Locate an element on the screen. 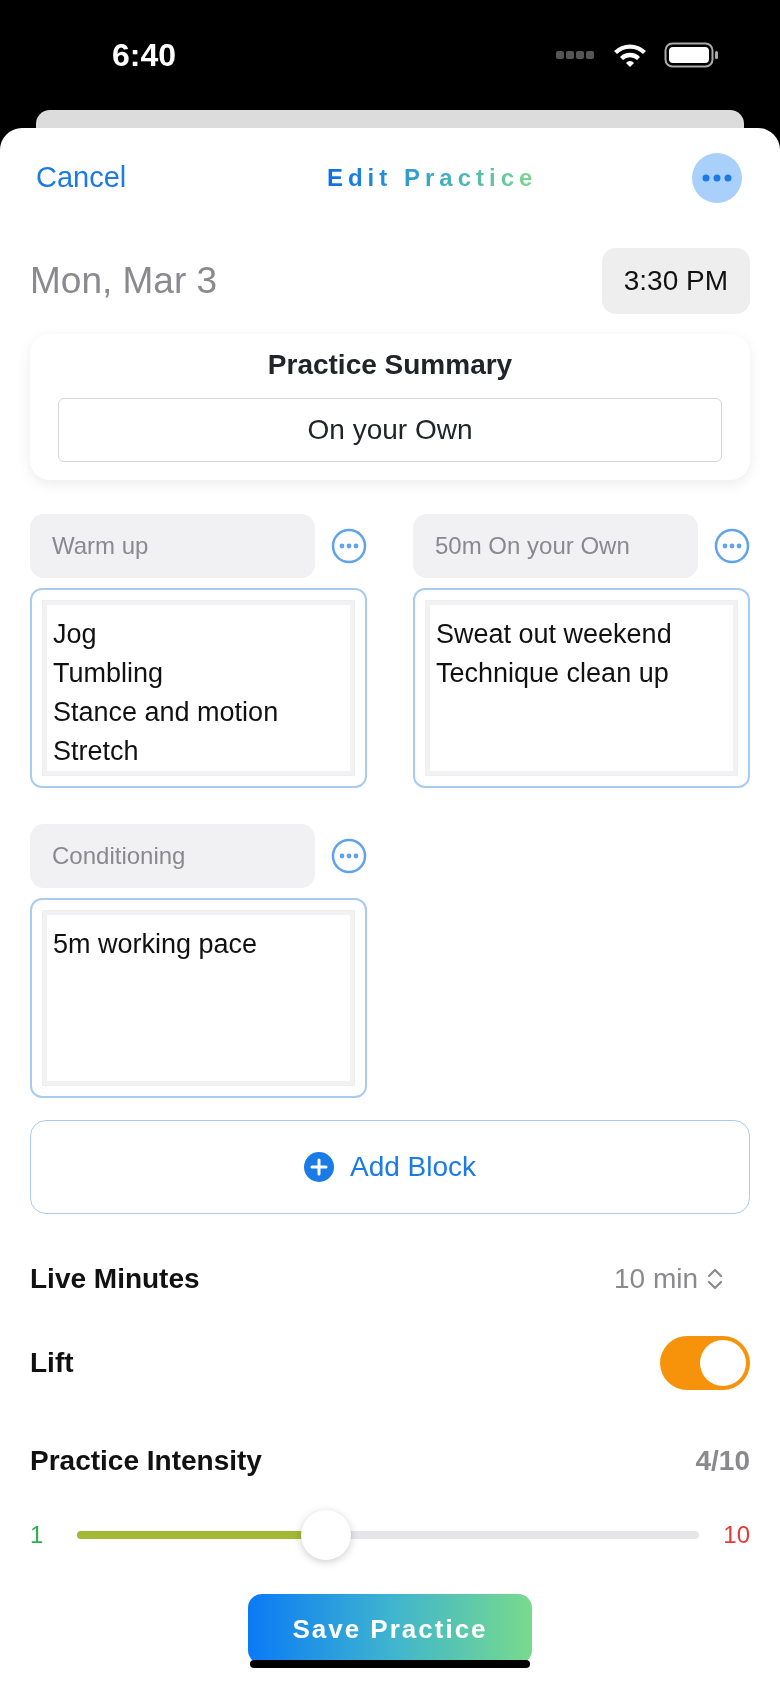 This screenshot has height=1695, width=780. notes-field: Jog Tumbling Stance and motion Stretch is located at coordinates (198, 688).